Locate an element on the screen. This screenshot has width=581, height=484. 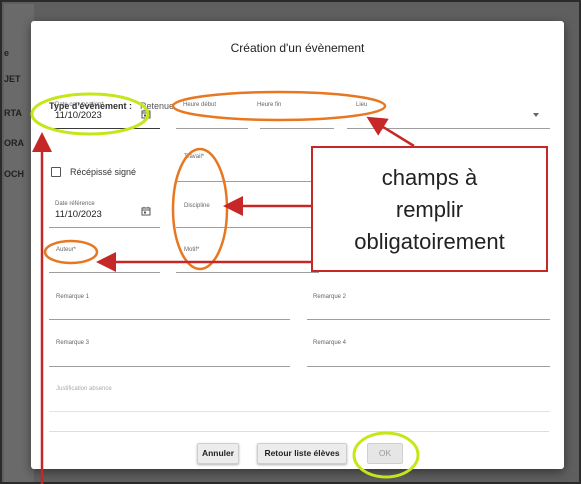
date-reference-label: Date référence is located at coordinates (75, 204).